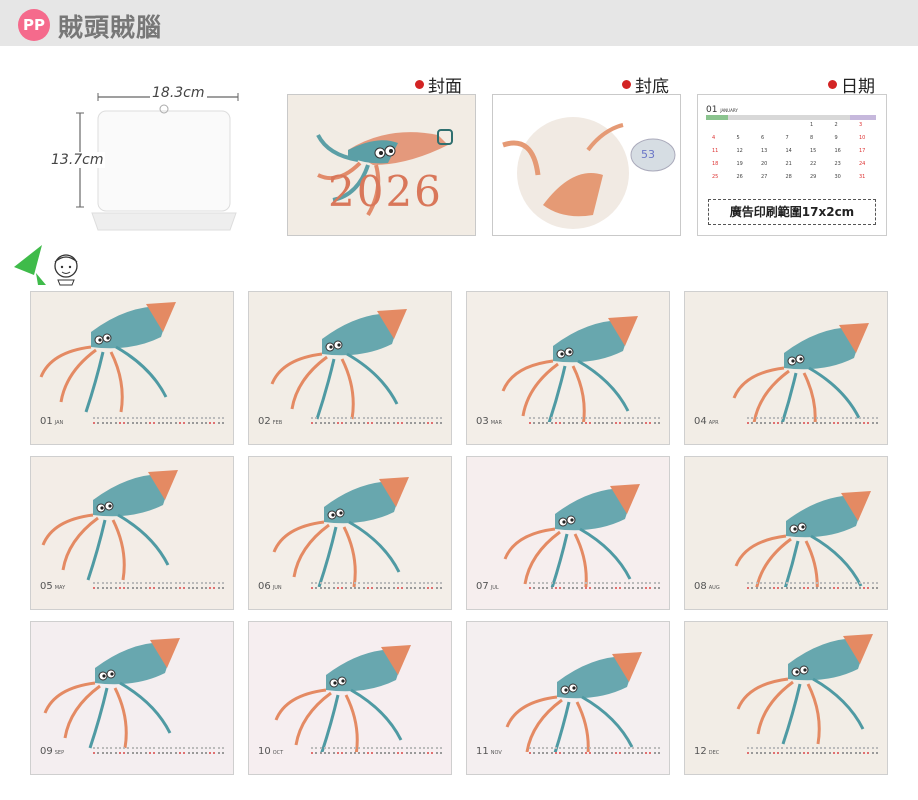 The width and height of the screenshot is (918, 800). I want to click on date-cell: 6, so click(763, 138).